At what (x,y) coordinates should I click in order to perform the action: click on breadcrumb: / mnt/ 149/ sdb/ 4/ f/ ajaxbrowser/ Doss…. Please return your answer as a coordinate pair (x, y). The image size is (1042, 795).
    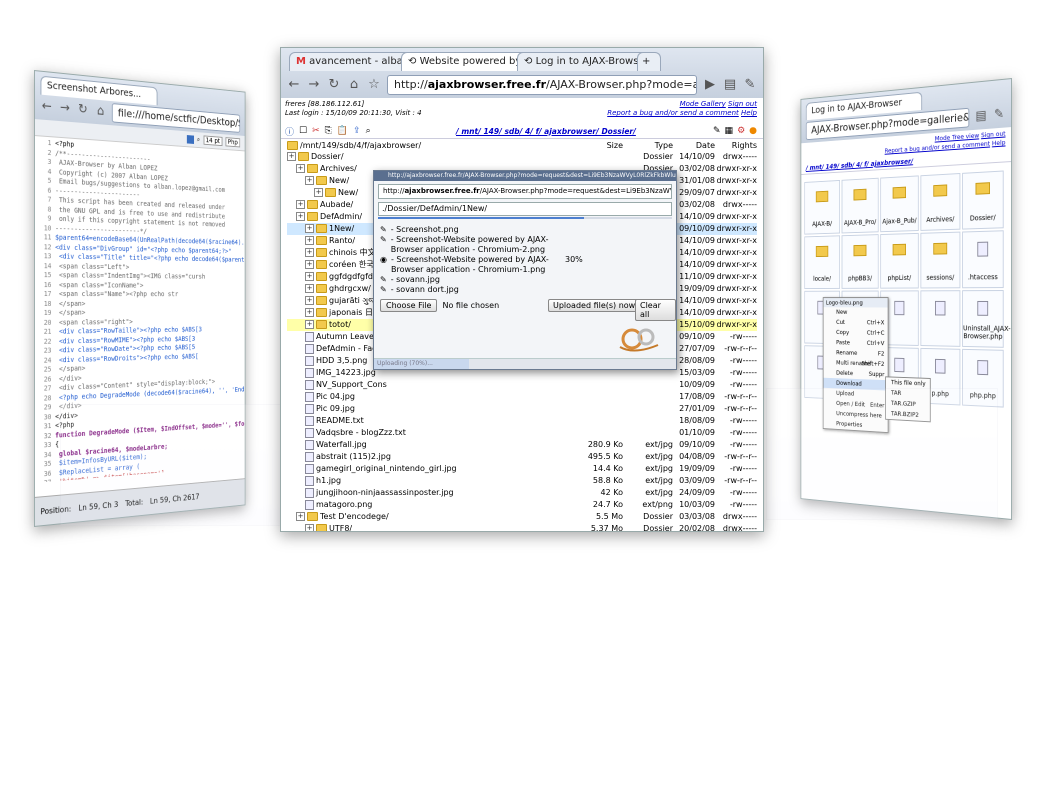
    Looking at the image, I should click on (546, 131).